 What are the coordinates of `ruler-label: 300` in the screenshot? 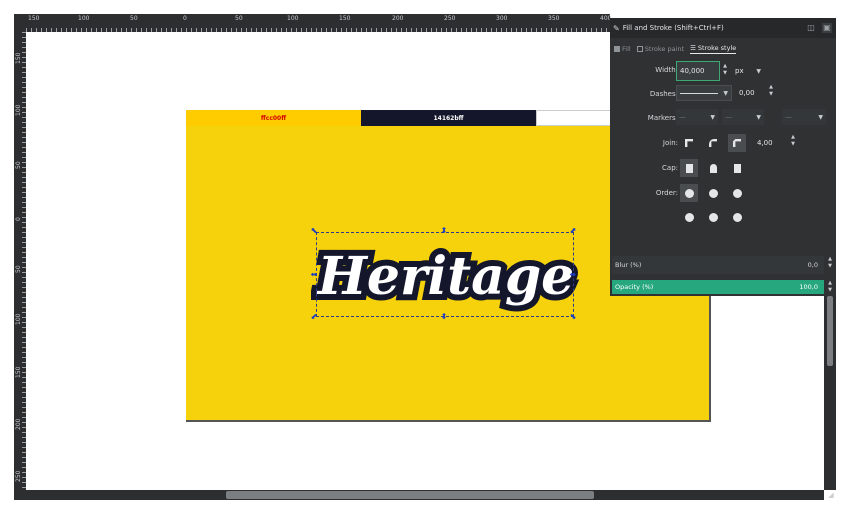 It's located at (502, 18).